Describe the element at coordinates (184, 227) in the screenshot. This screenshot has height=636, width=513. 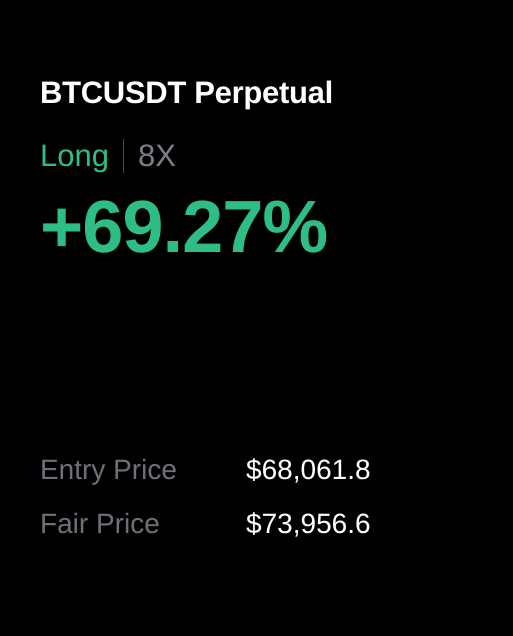
I see `pnl-percent: +69.27%` at that location.